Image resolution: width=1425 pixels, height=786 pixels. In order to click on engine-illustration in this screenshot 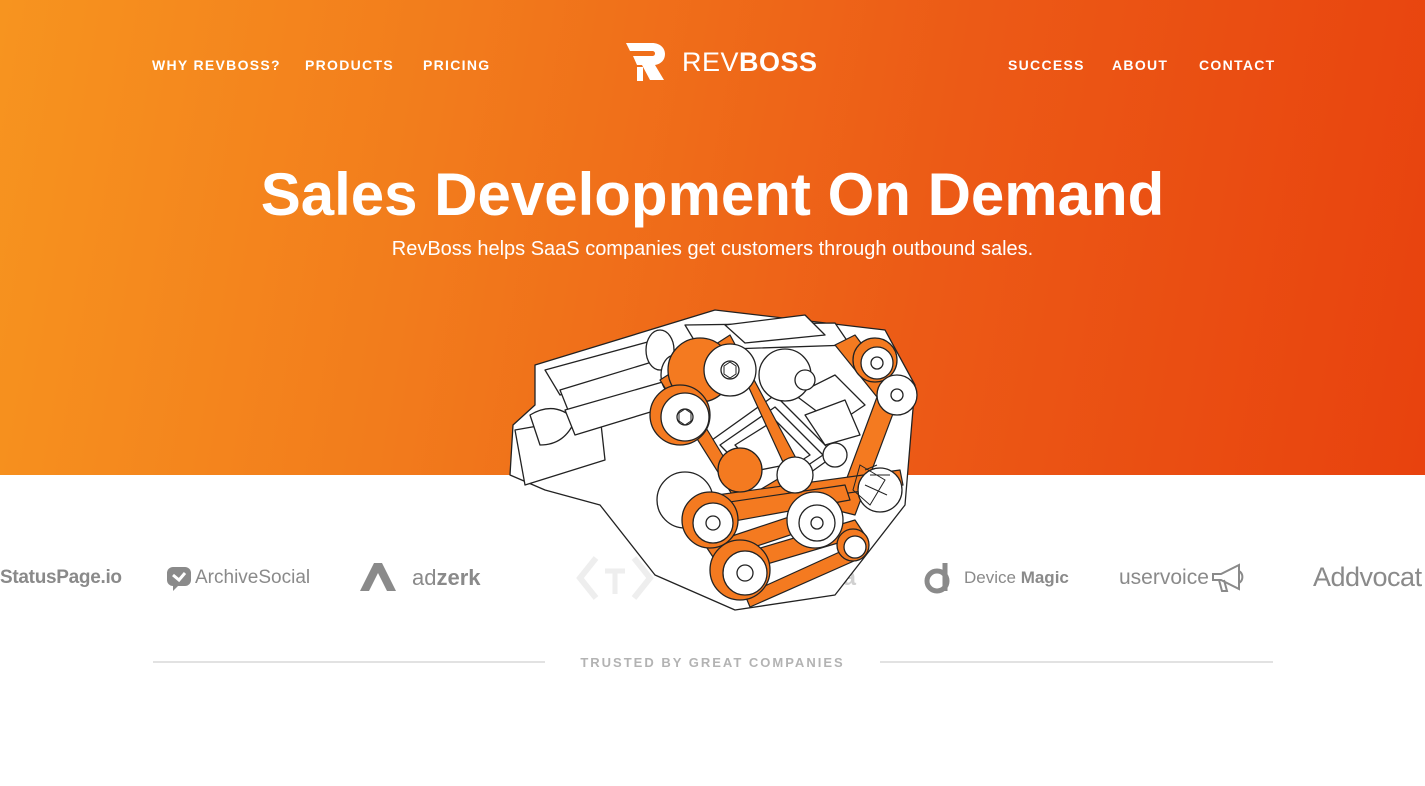, I will do `click(713, 460)`.